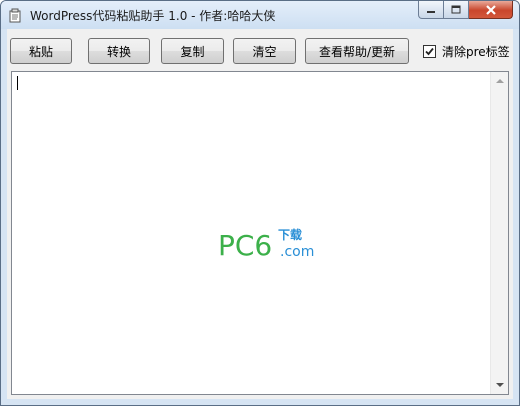  I want to click on strip-pre-checkbox, so click(429, 51).